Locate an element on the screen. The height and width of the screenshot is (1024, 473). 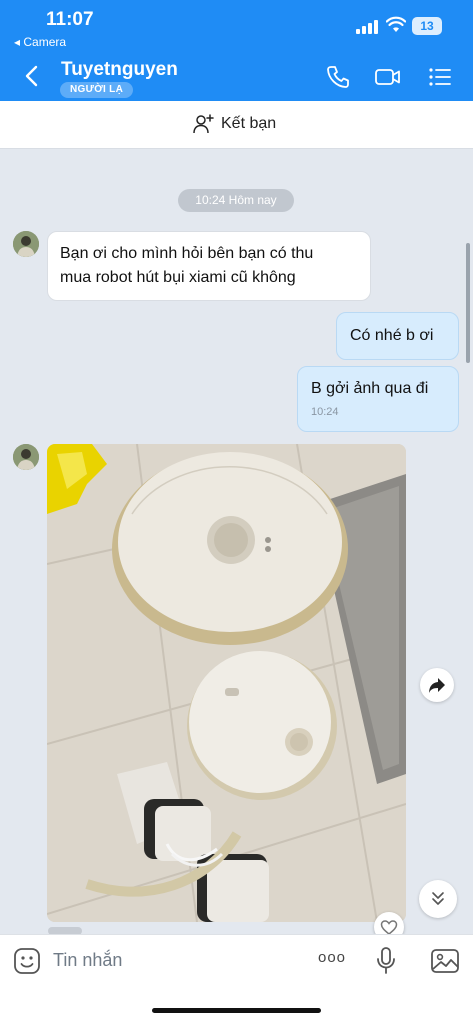
add-friend-label: Kết bạn is located at coordinates (249, 123).